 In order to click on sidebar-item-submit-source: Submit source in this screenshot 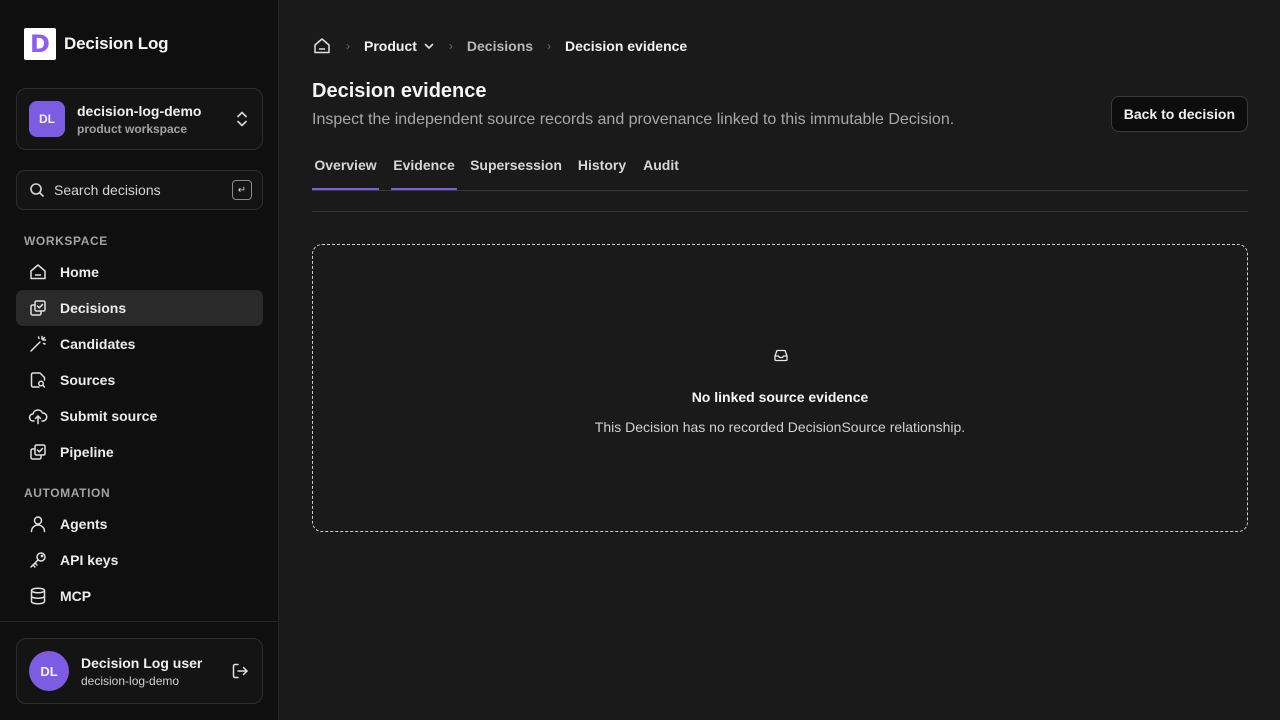, I will do `click(139, 416)`.